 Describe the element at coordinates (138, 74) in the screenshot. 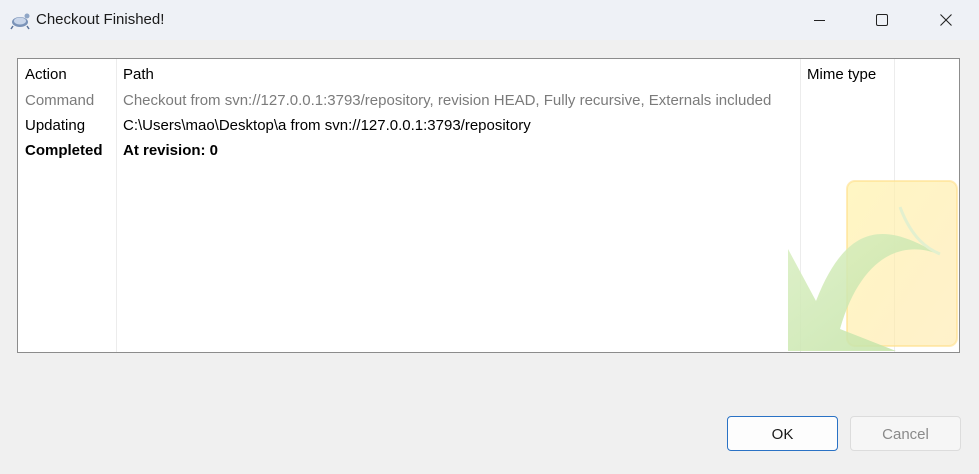

I see `column-header-path: Path` at that location.